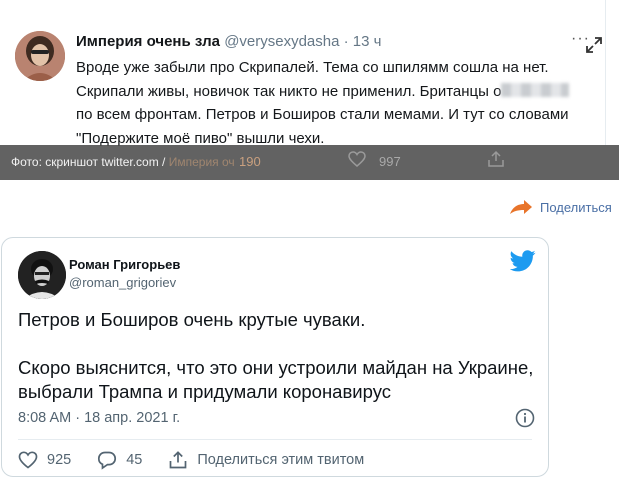 The image size is (627, 482). I want to click on twitter-bird-icon, so click(523, 261).